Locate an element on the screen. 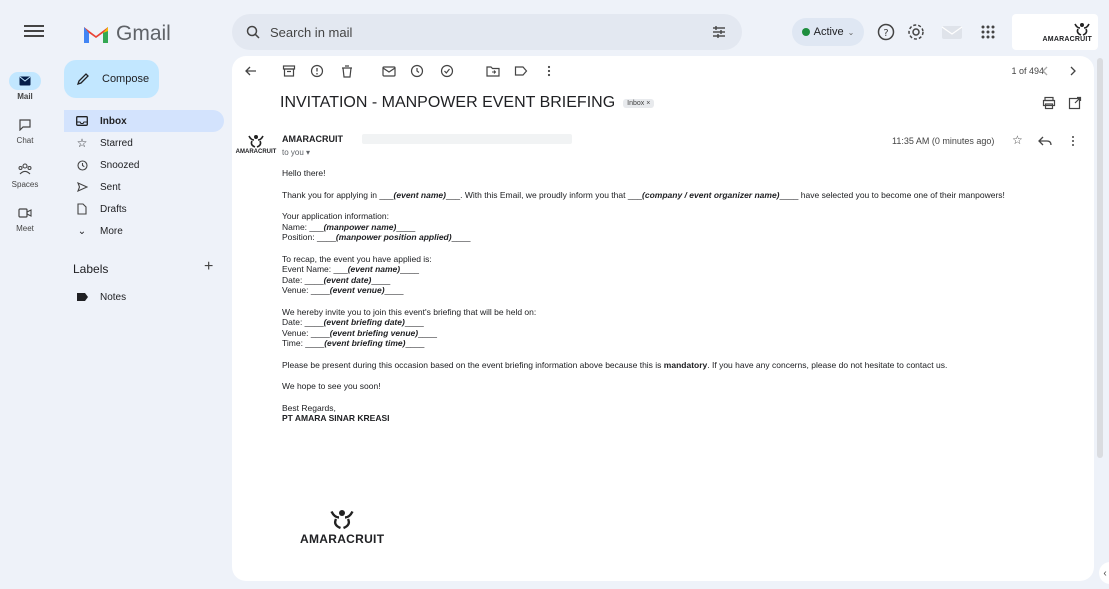 This screenshot has height=589, width=1109. inbox-label-chip: Inbox × is located at coordinates (639, 103).